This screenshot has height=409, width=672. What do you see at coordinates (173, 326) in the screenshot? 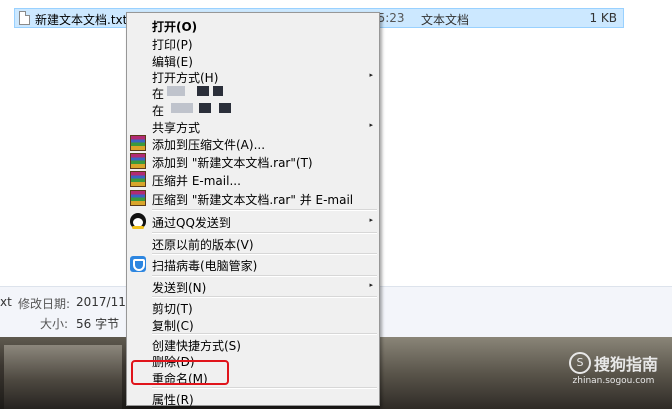
I see `menu-item-label: 复制(C)` at bounding box center [173, 326].